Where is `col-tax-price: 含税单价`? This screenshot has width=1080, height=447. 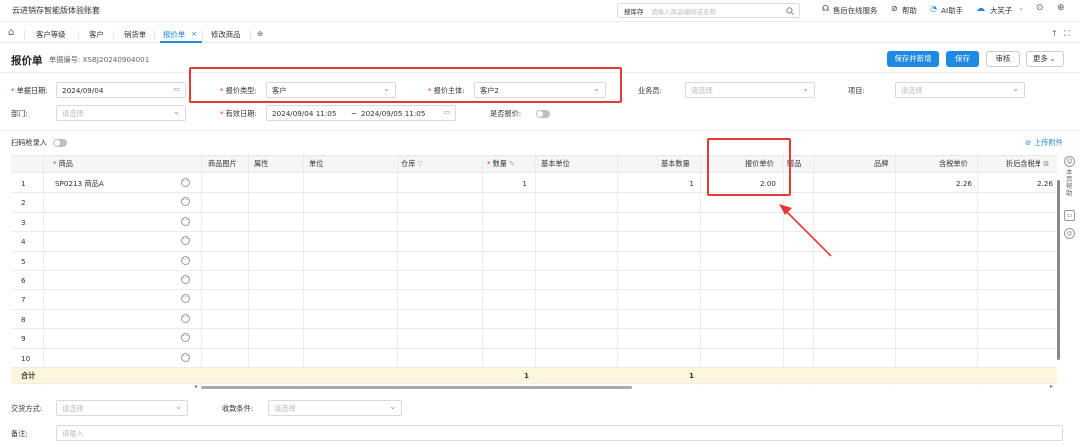
col-tax-price: 含税单价 is located at coordinates (953, 164).